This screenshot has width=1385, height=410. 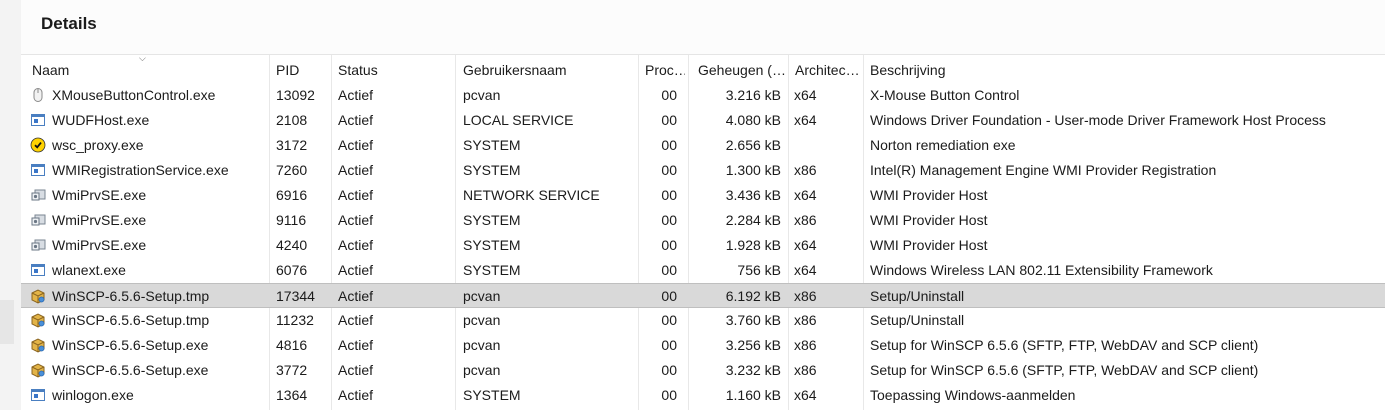 I want to click on page-title: Details, so click(x=69, y=23).